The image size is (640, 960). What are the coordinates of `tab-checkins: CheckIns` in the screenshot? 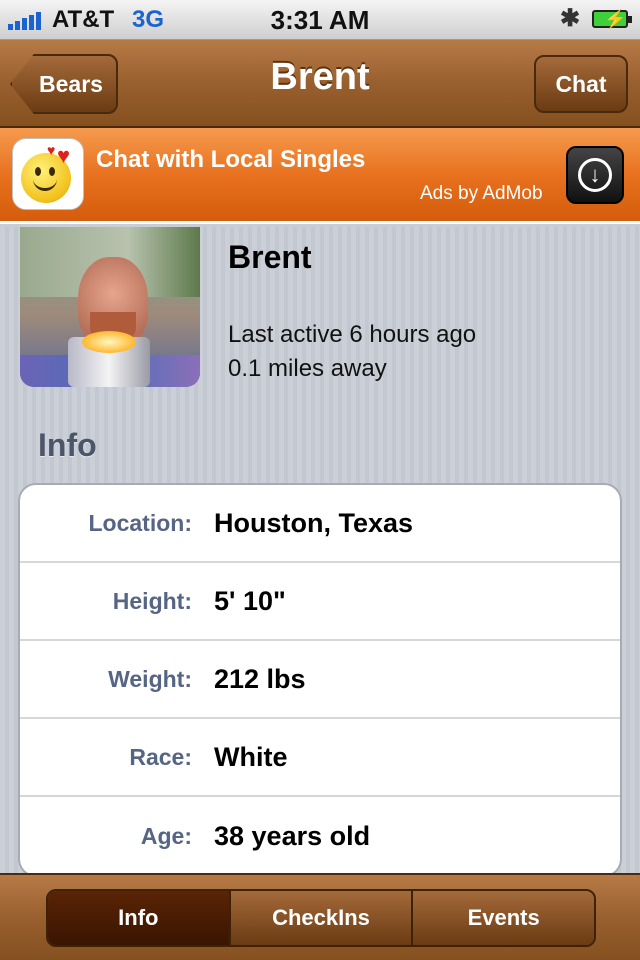 It's located at (322, 918).